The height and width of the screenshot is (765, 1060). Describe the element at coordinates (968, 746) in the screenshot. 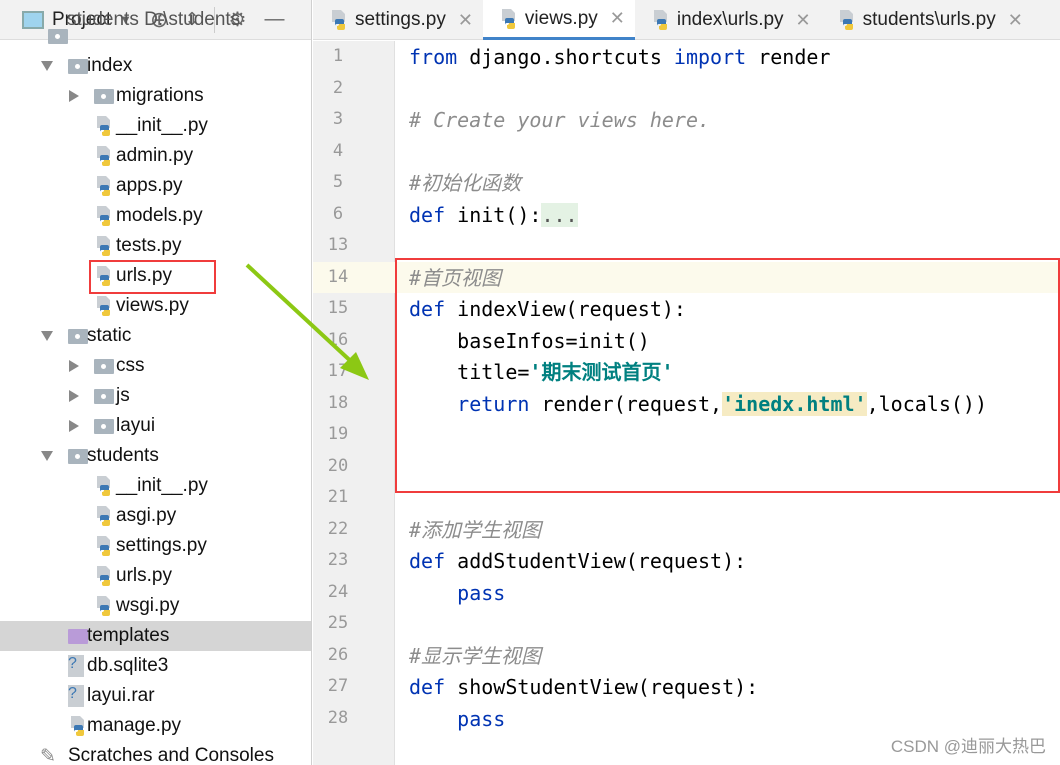

I see `watermark: CSDN @迪丽大热巴` at that location.